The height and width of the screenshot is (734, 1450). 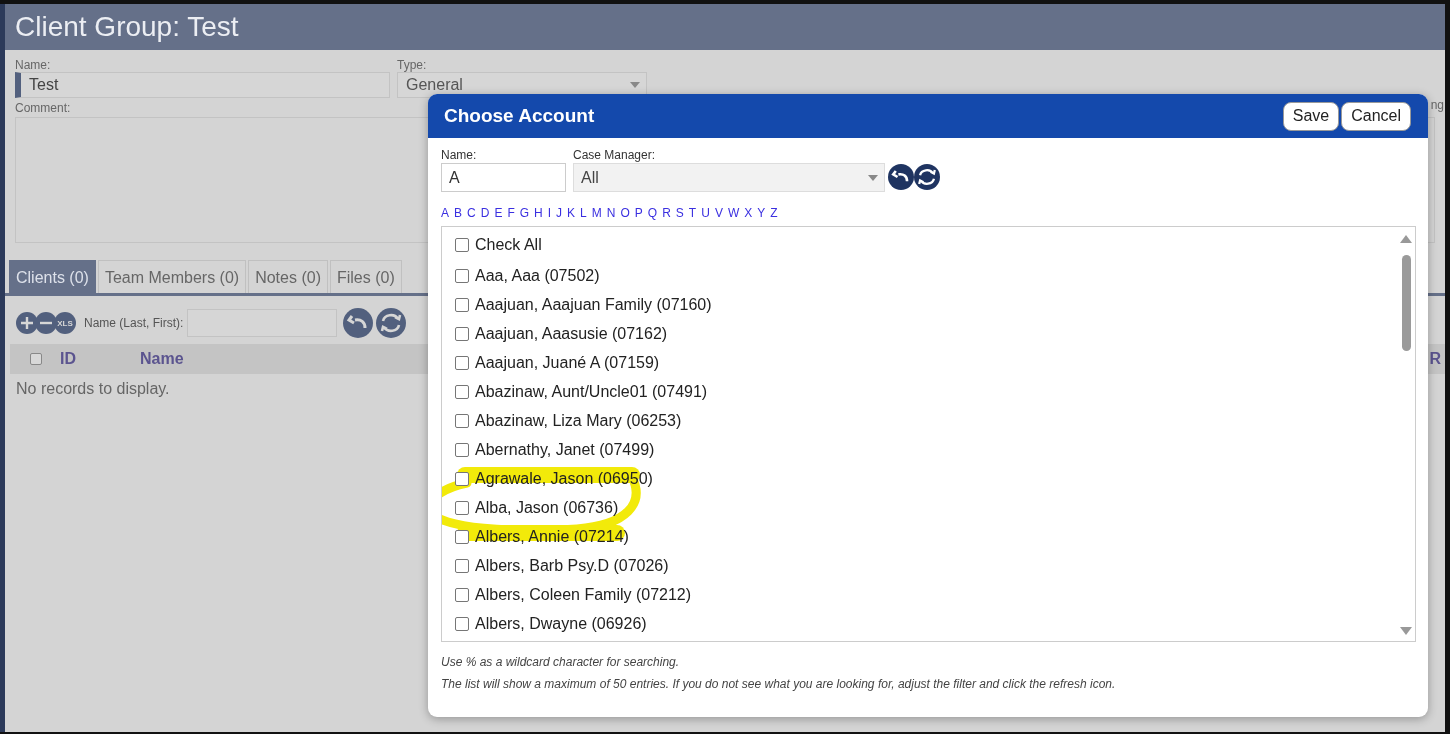 I want to click on letter-link: D, so click(x=485, y=213).